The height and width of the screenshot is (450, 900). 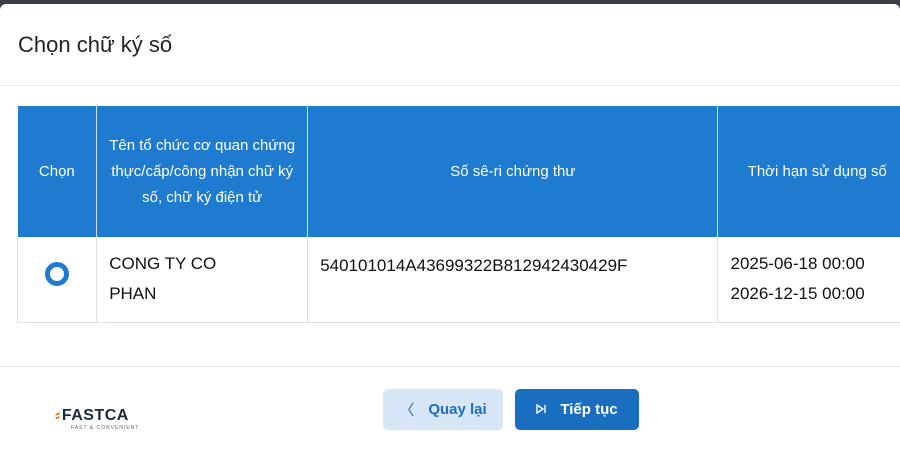 I want to click on column-header-serial: Số sê-ri chứng thư, so click(x=513, y=171).